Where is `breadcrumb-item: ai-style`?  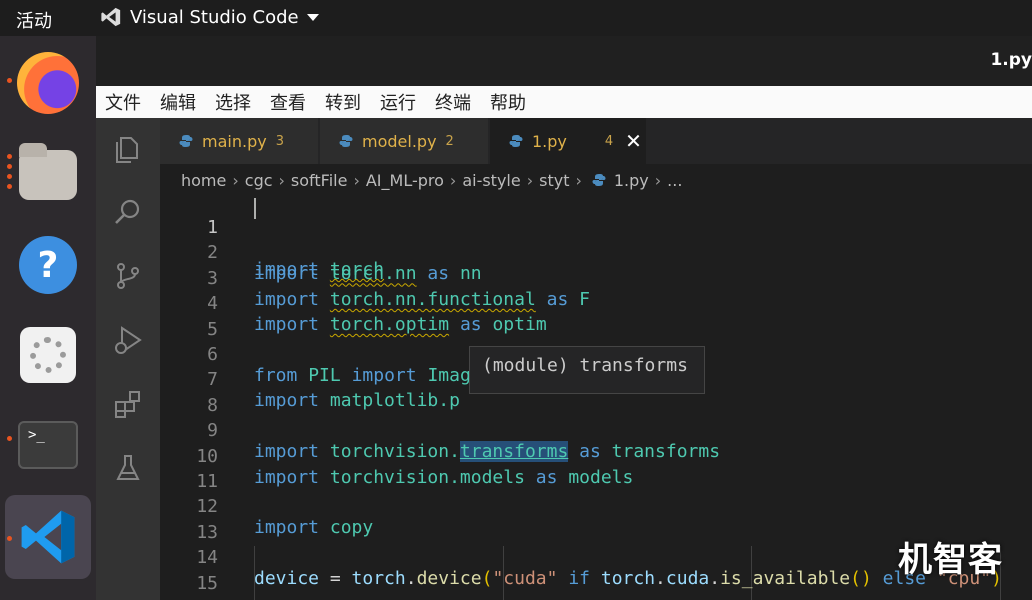
breadcrumb-item: ai-style is located at coordinates (491, 180).